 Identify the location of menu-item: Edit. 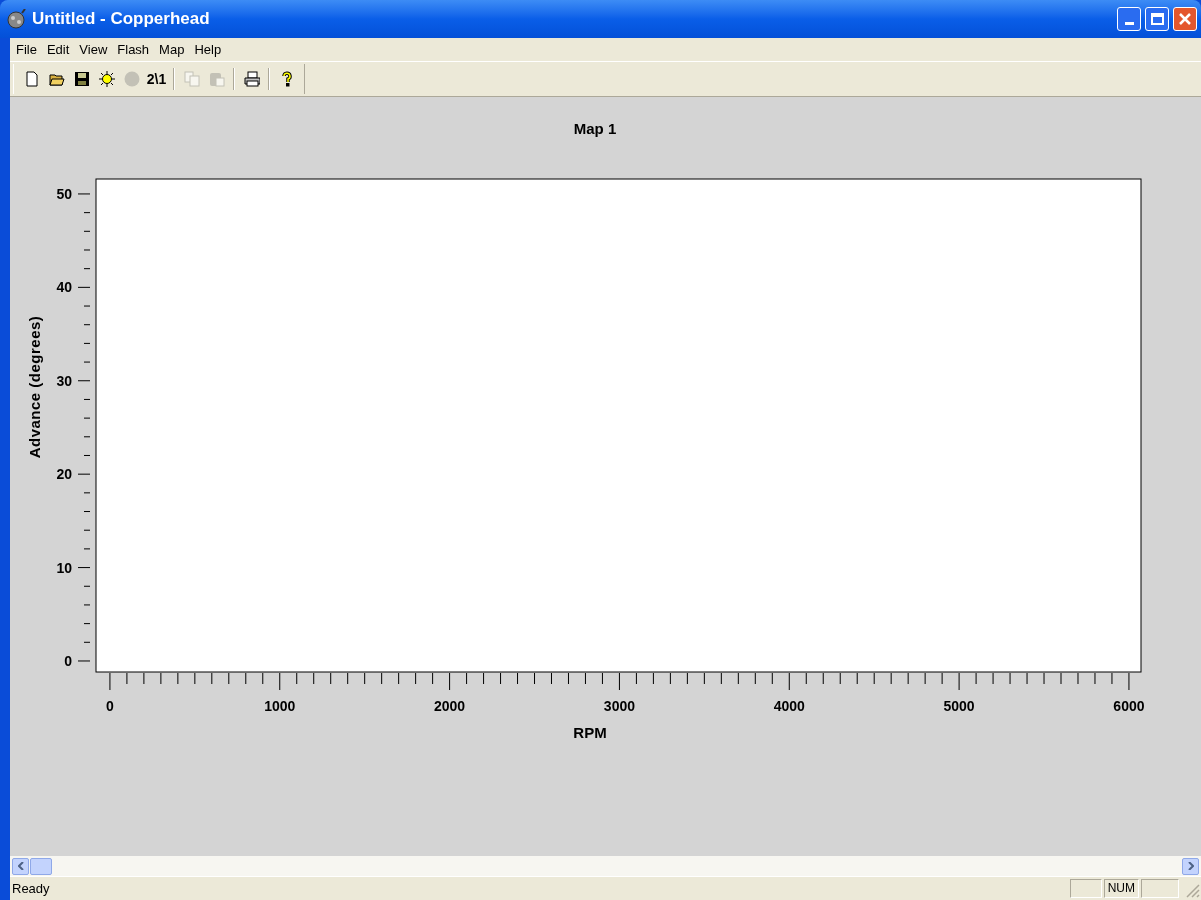
(58, 49).